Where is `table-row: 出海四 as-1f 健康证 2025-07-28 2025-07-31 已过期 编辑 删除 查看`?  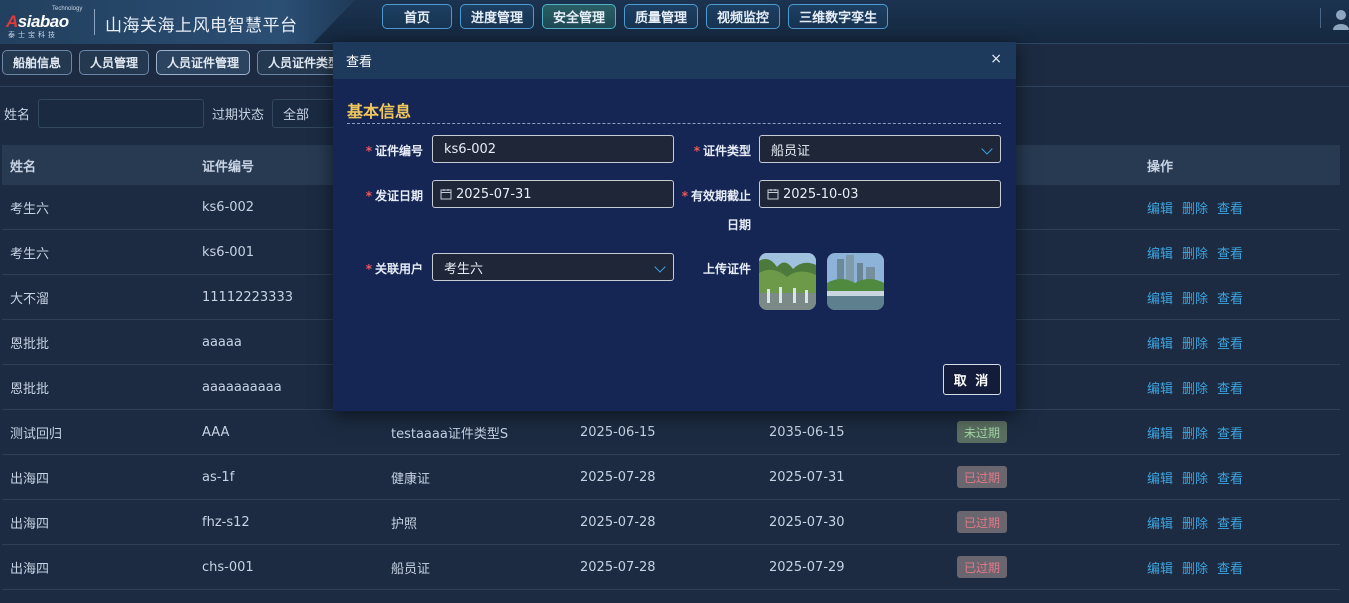
table-row: 出海四 as-1f 健康证 2025-07-28 2025-07-31 已过期 编辑 删除 查看 is located at coordinates (671, 477).